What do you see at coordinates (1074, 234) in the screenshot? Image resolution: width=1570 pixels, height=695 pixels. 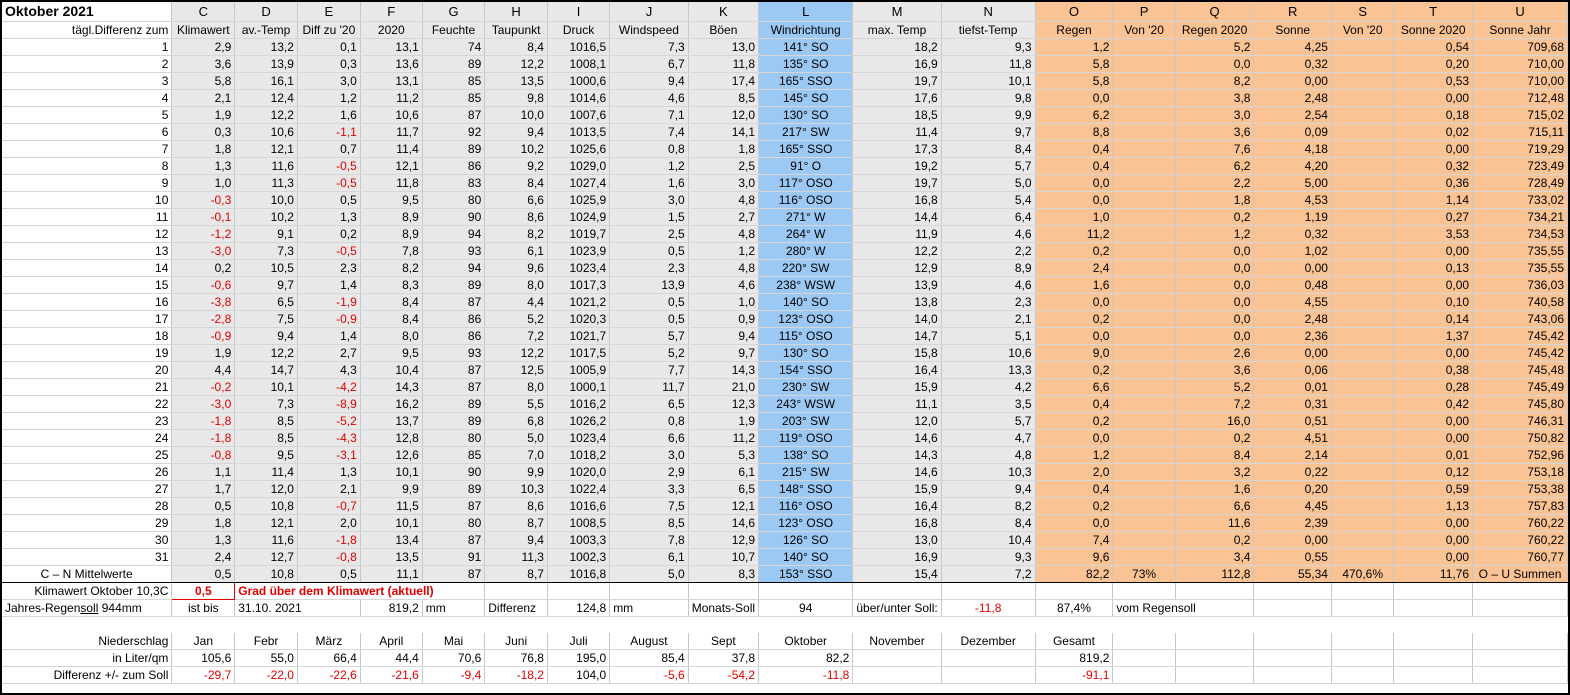 I see `data-cell: 11,2` at bounding box center [1074, 234].